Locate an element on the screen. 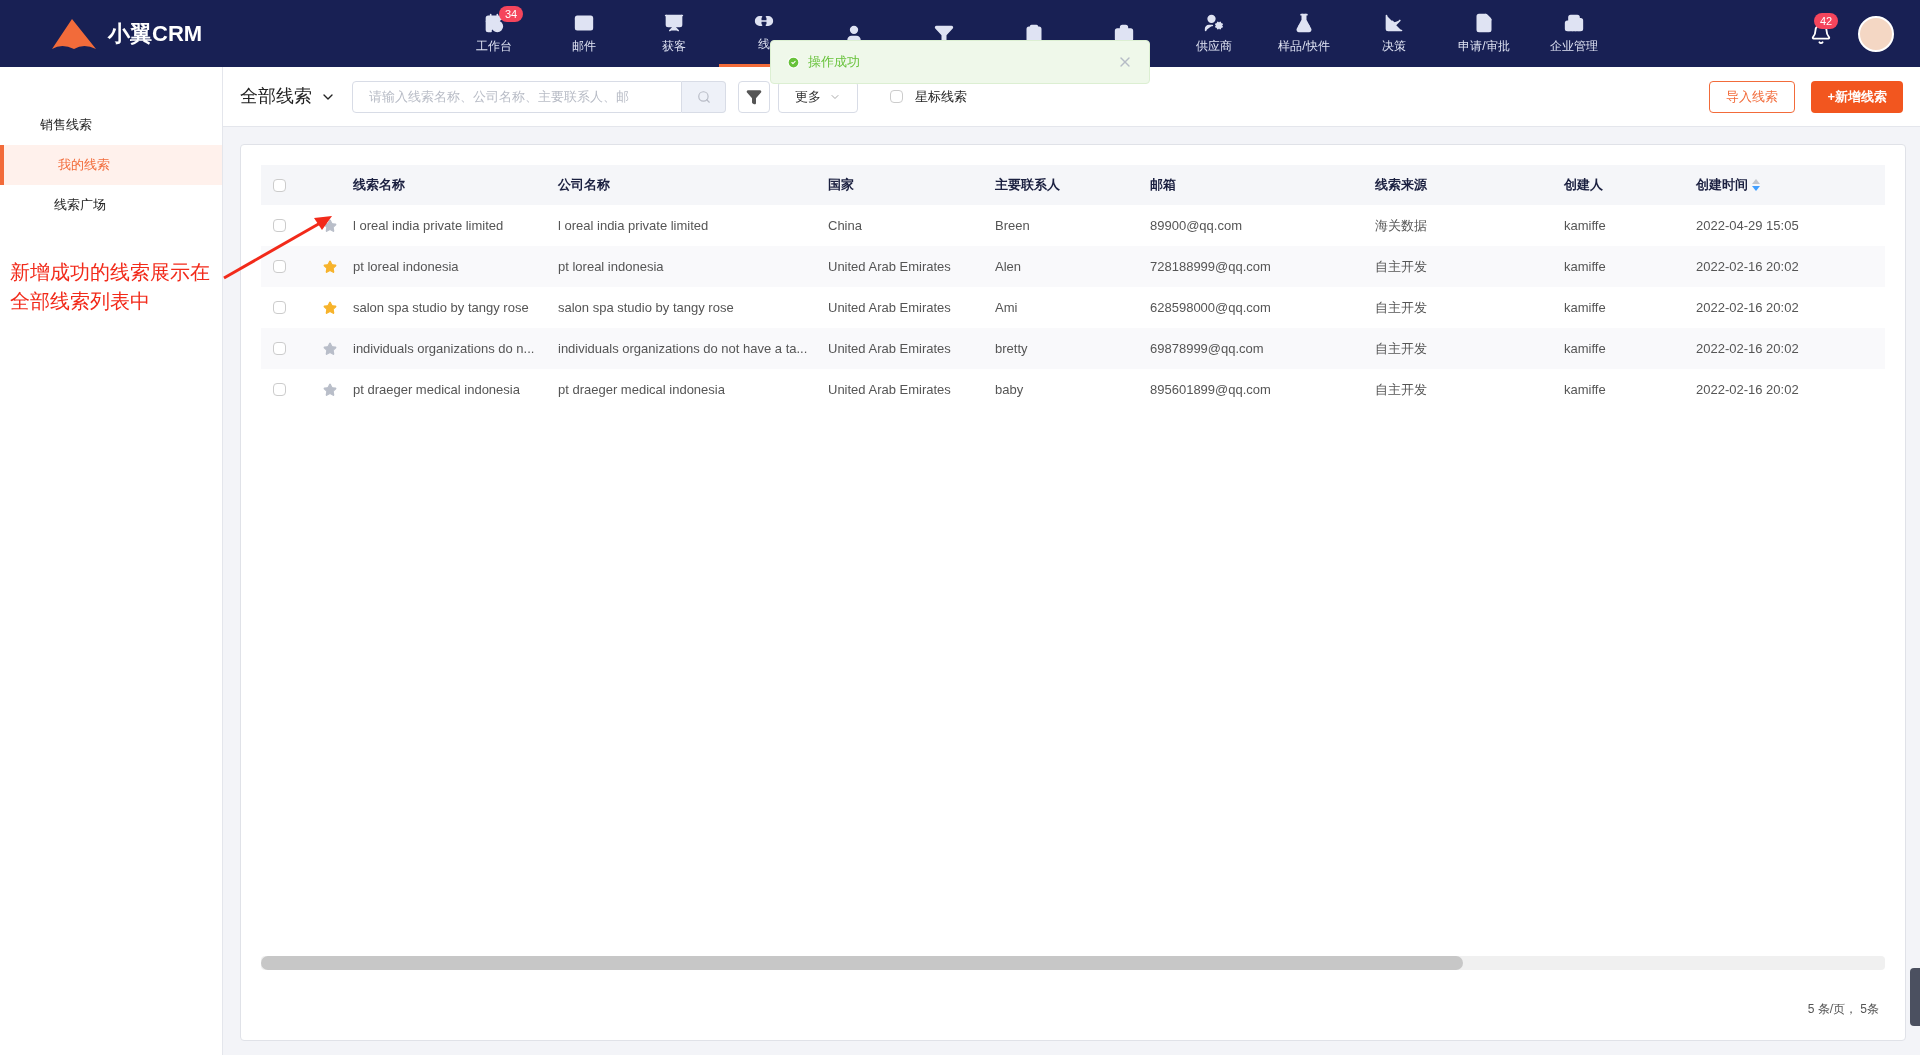 The width and height of the screenshot is (1920, 1055). table-cell: 海关数据 is located at coordinates (1401, 225).